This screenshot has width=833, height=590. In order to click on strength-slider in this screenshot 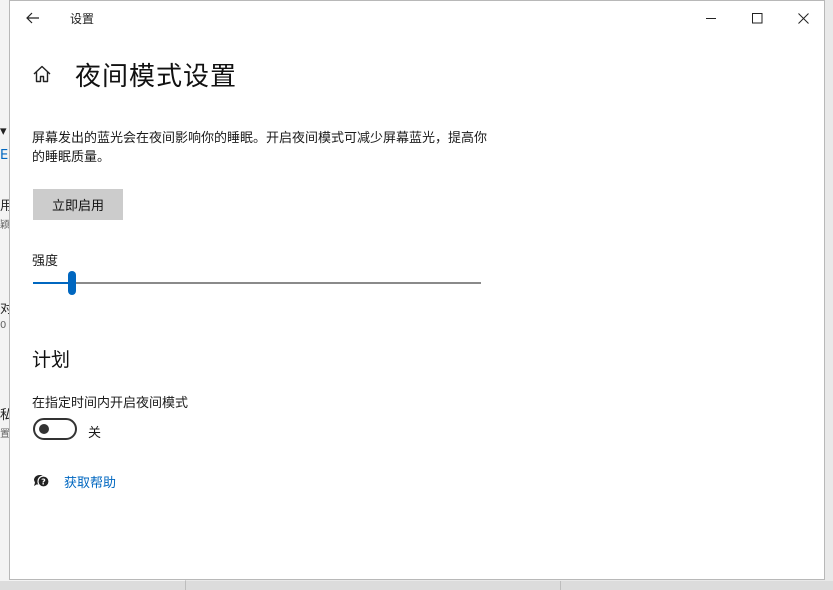, I will do `click(257, 283)`.